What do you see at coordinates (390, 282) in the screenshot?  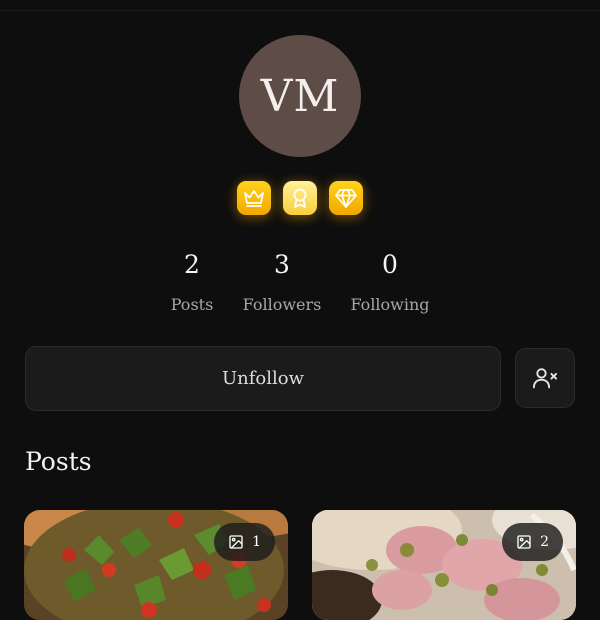 I see `stat-following: 0 Following` at bounding box center [390, 282].